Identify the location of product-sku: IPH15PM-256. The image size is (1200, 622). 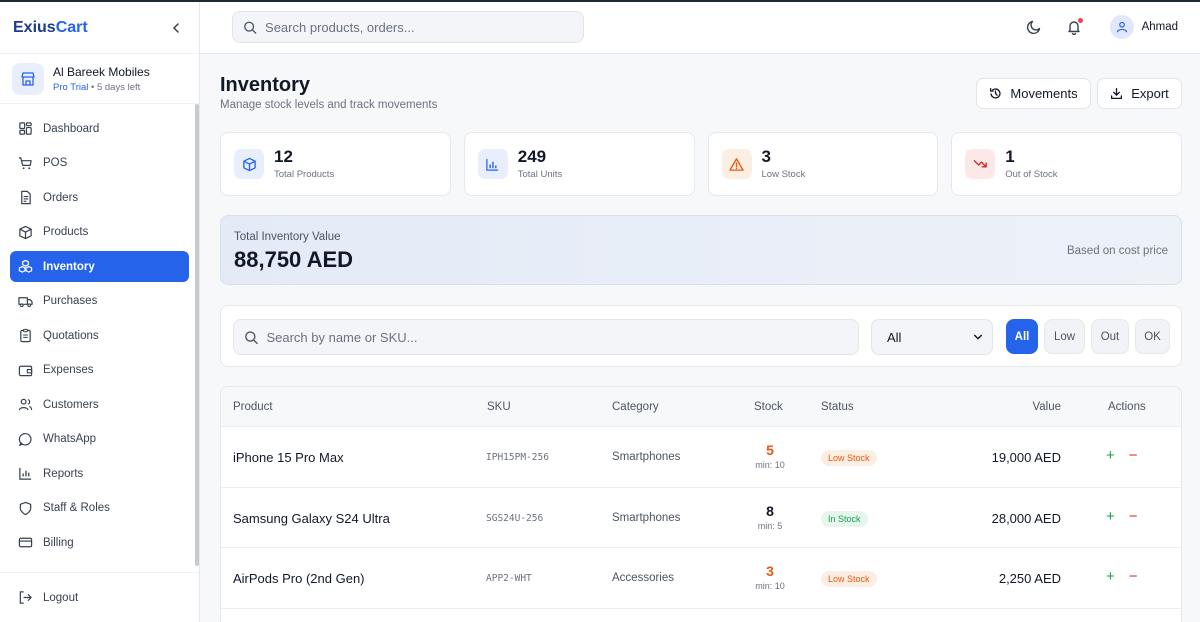
(517, 457).